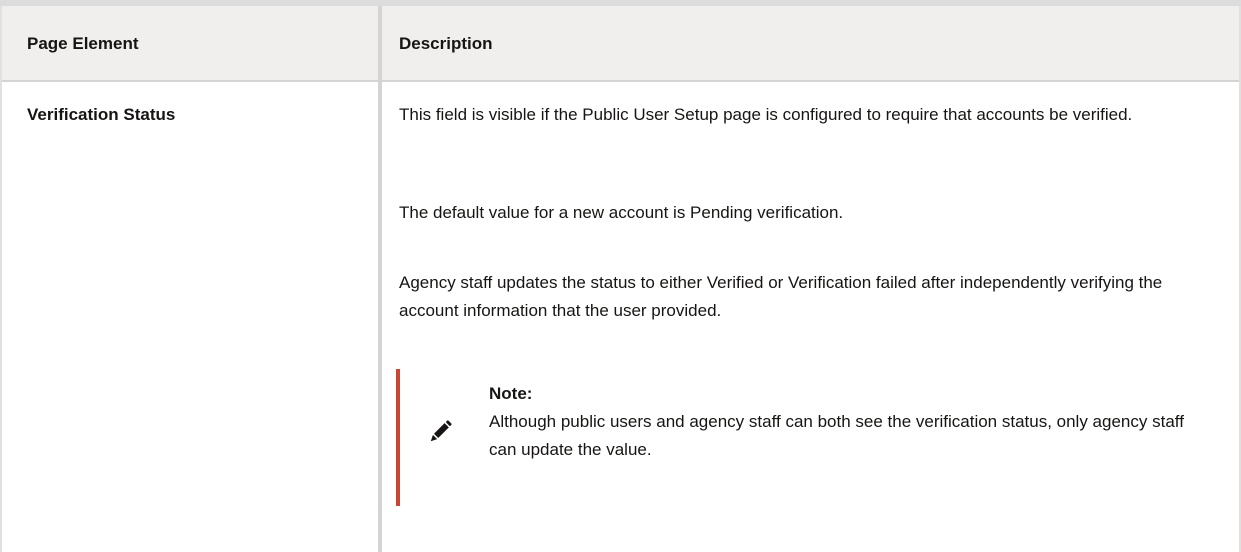 The height and width of the screenshot is (552, 1241). Describe the element at coordinates (511, 393) in the screenshot. I see `note-title: Note:` at that location.